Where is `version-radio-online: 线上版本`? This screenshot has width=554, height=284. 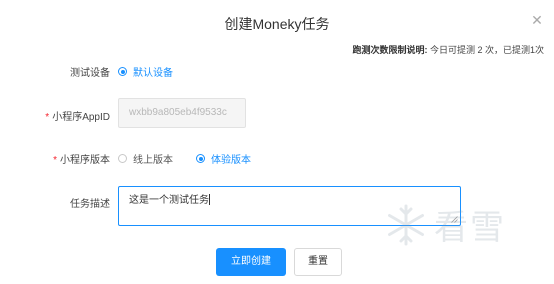
version-radio-online: 线上版本 is located at coordinates (145, 158).